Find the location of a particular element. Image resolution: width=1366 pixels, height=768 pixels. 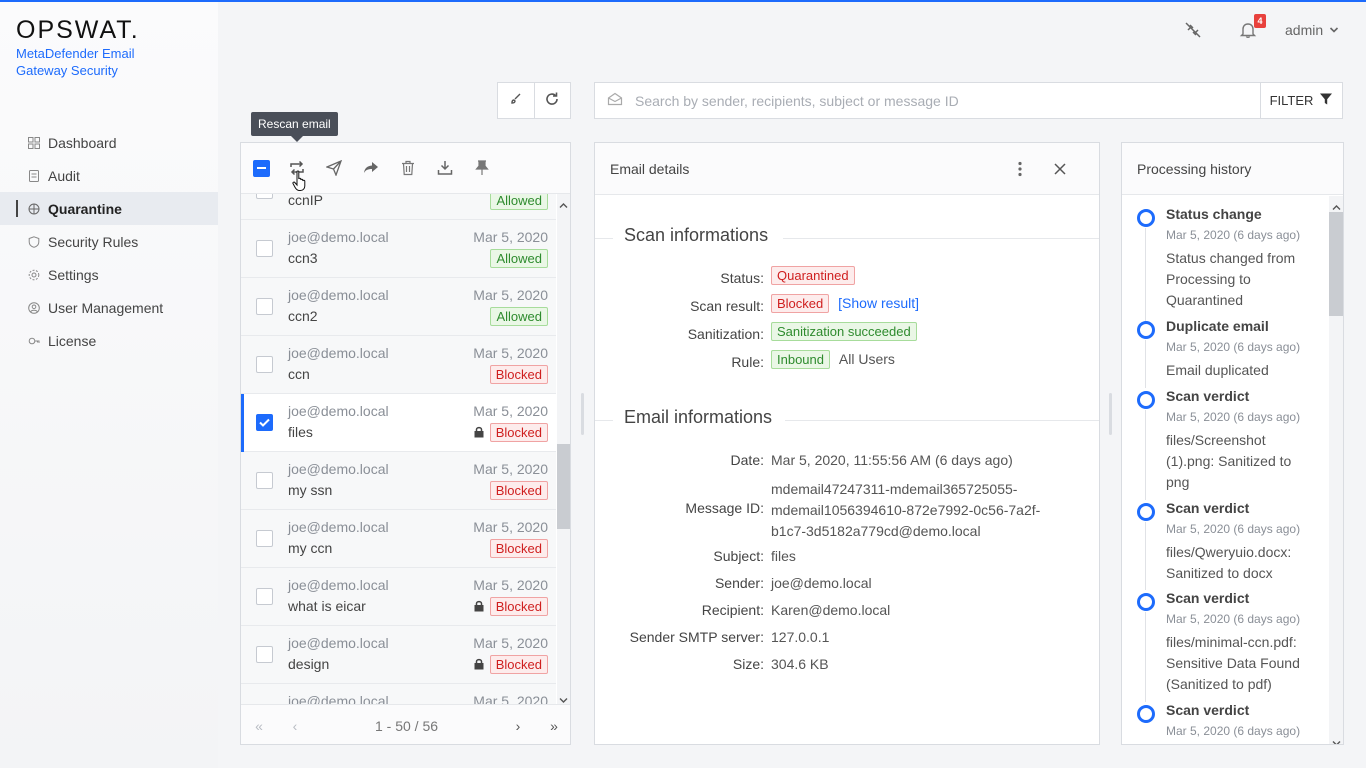

recipient-value: Karen@demo.local is located at coordinates (831, 610).